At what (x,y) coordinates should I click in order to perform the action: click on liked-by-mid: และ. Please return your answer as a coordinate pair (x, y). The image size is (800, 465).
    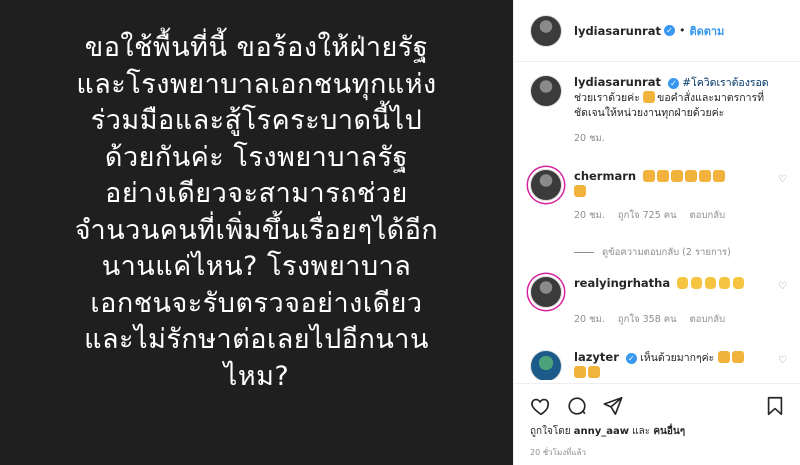
    Looking at the image, I should click on (641, 431).